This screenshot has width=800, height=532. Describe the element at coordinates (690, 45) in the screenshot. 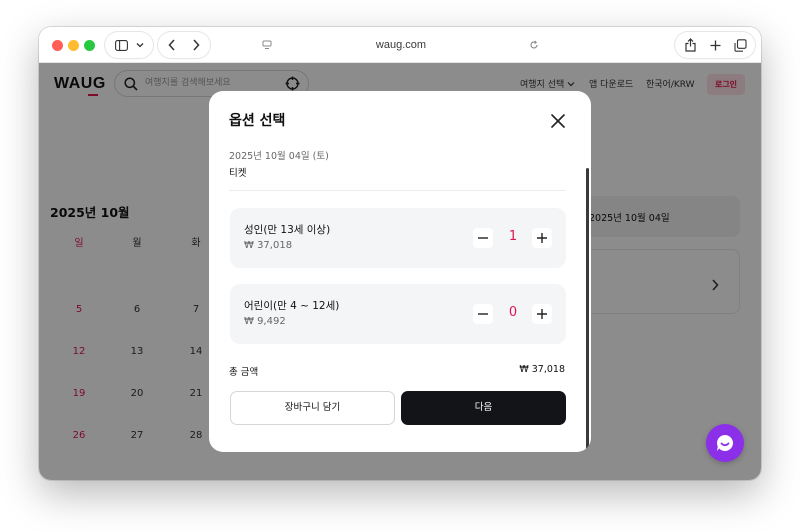

I see `share-icon` at that location.